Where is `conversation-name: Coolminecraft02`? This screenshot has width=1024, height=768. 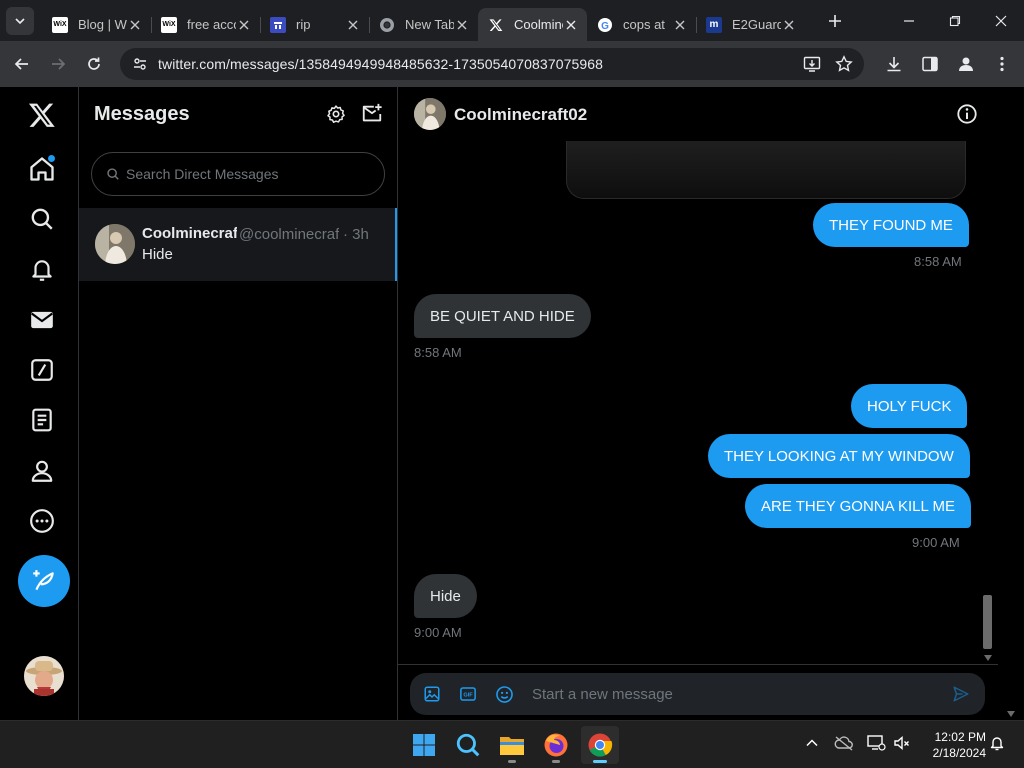
conversation-name: Coolminecraft02 is located at coordinates (189, 233).